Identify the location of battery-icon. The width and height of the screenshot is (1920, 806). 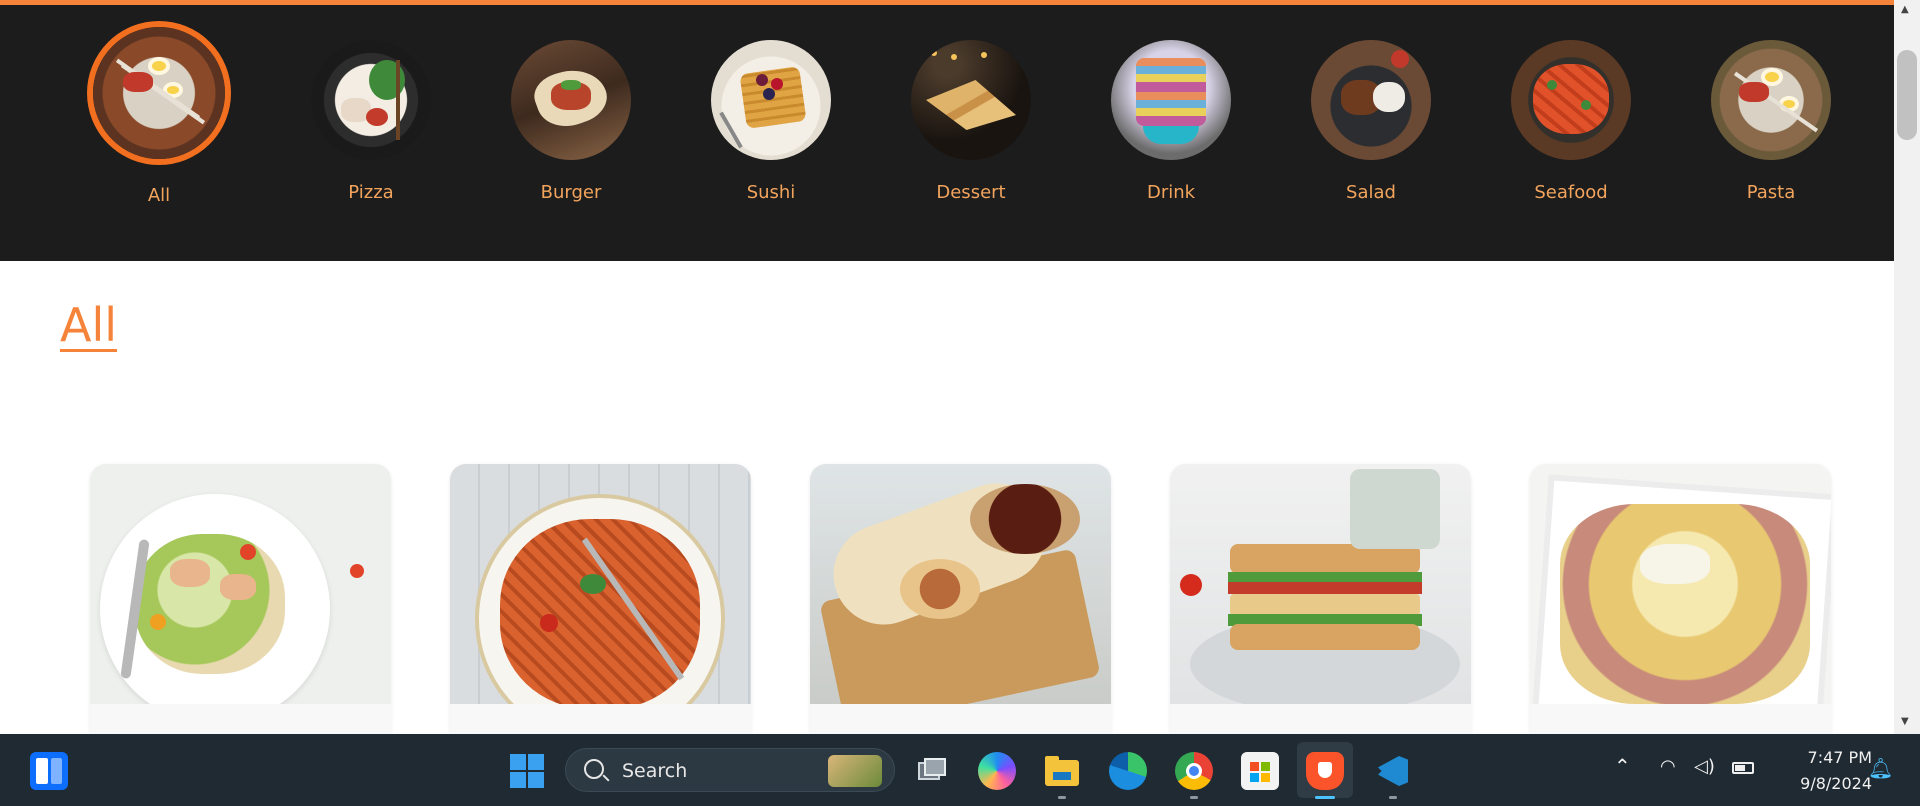
(1743, 768).